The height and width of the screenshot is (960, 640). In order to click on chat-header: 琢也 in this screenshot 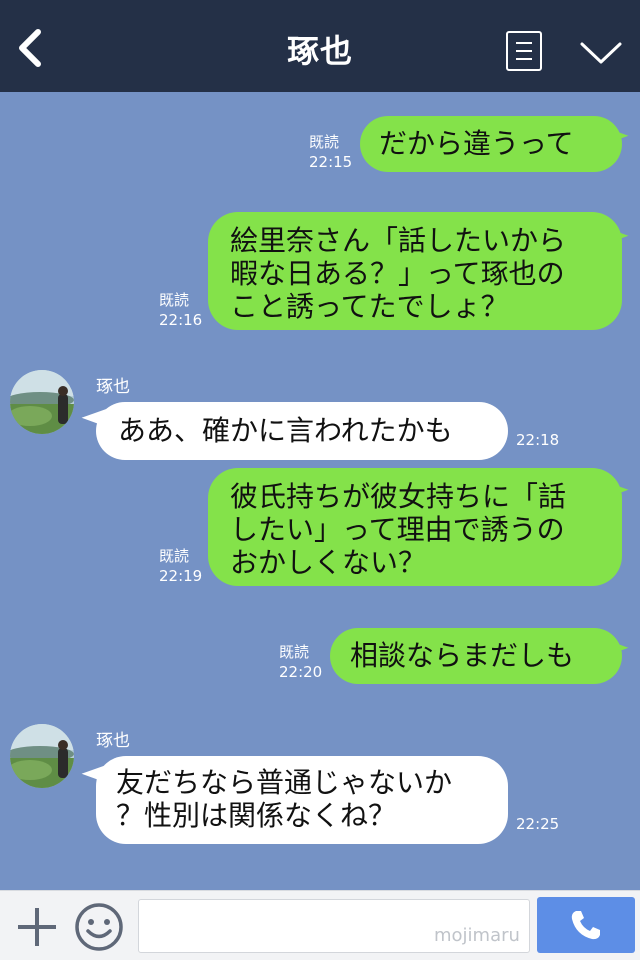, I will do `click(320, 46)`.